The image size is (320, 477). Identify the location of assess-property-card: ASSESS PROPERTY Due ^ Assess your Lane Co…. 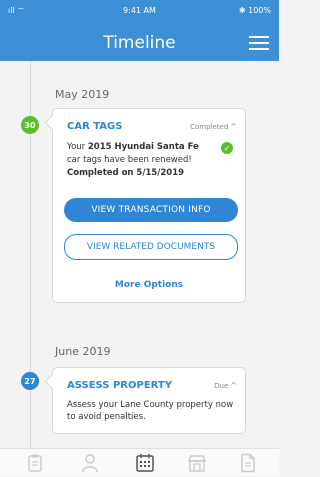
(145, 400).